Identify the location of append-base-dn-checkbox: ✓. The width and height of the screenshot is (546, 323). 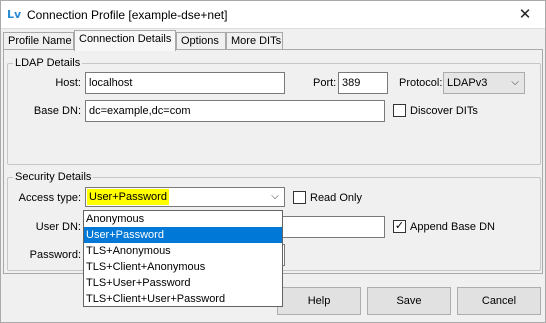
(399, 226).